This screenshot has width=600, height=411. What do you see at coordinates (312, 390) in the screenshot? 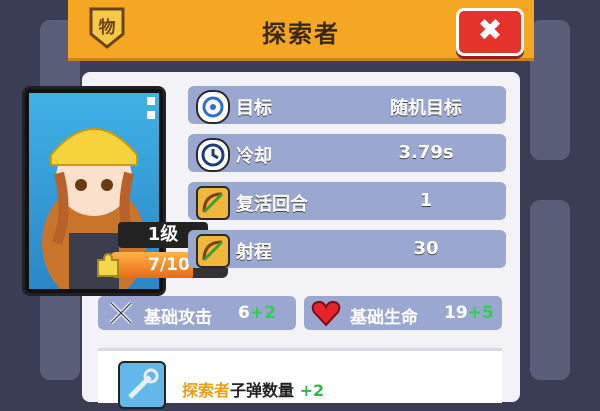
I see `skill-bonus: +2` at bounding box center [312, 390].